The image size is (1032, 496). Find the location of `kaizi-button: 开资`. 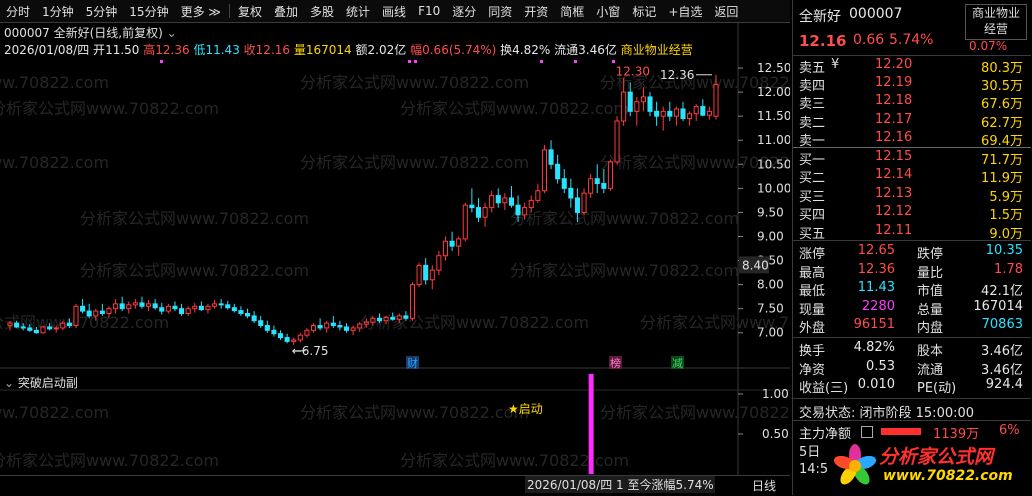

kaizi-button: 开资 is located at coordinates (536, 11).